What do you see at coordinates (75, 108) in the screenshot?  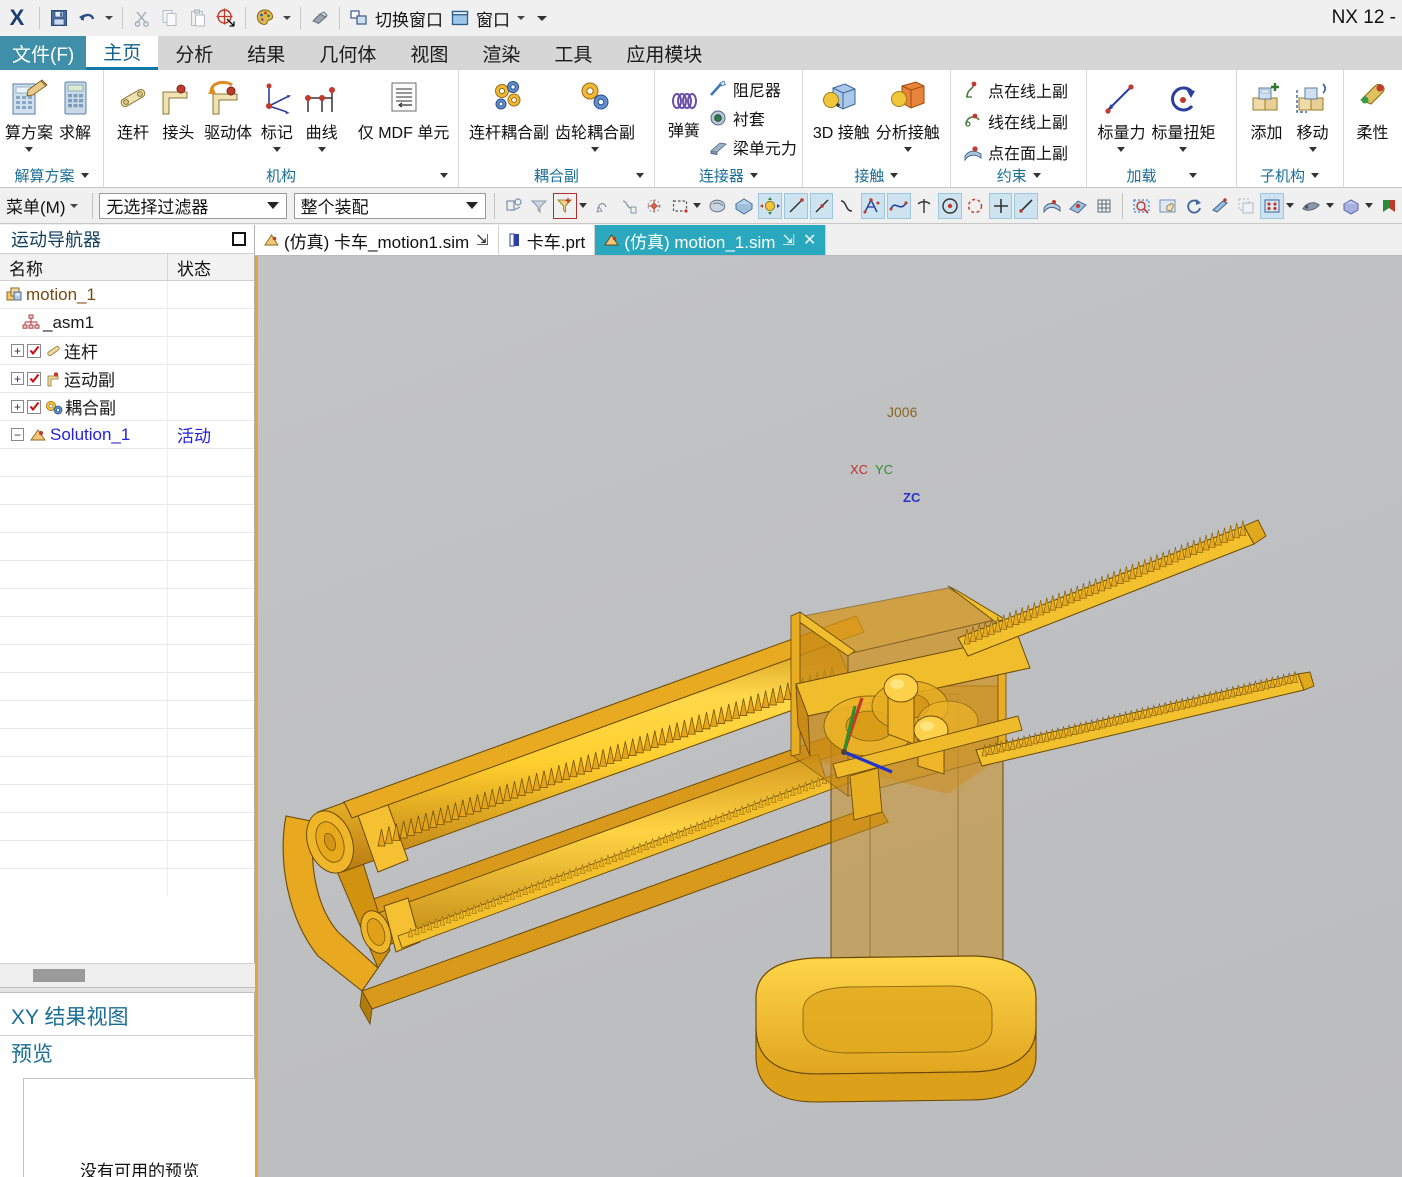 I see `solve-button: 求解` at bounding box center [75, 108].